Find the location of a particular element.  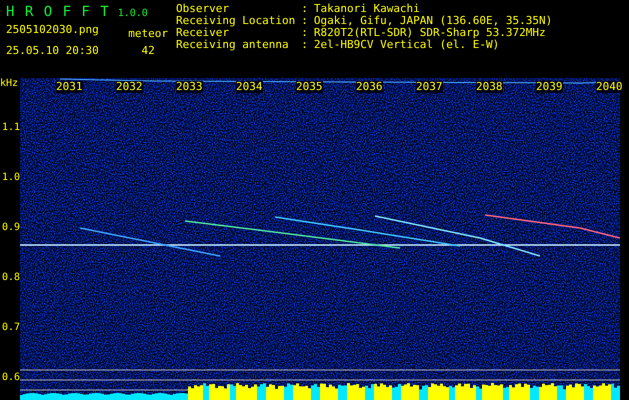

frequency-label: 0.6 is located at coordinates (11, 377).